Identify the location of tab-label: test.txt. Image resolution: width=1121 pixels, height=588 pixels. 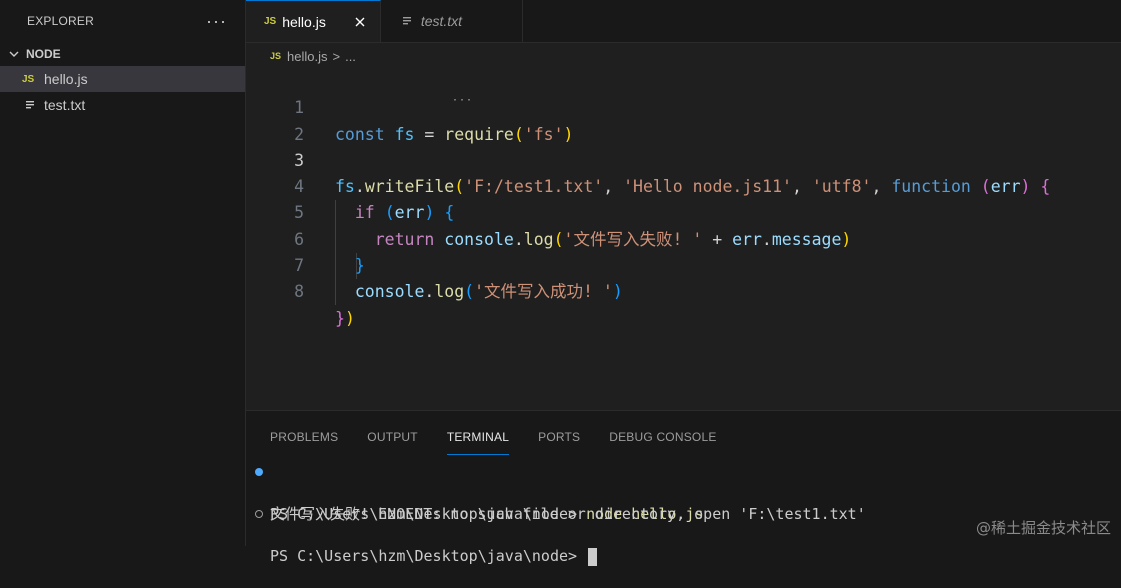
(441, 21).